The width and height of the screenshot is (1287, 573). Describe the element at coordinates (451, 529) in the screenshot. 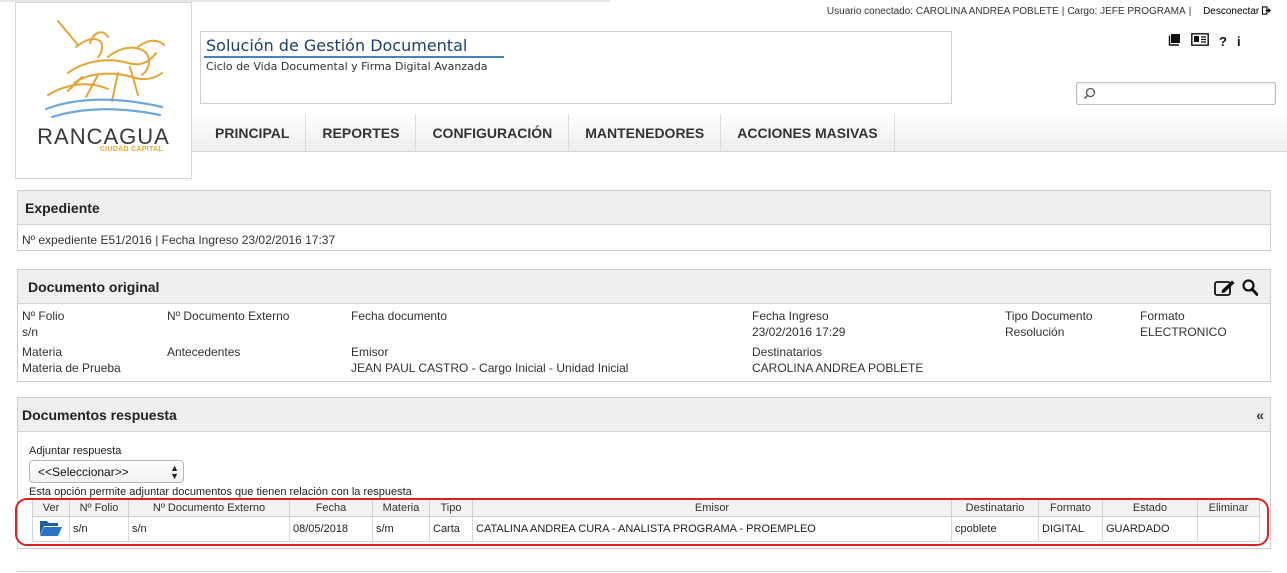

I see `tipo-cell: Carta` at that location.